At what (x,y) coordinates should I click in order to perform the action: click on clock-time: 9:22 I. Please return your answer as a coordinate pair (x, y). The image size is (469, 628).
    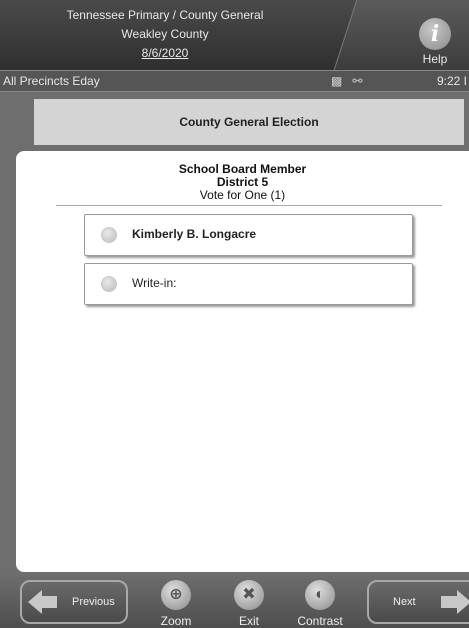
    Looking at the image, I should click on (451, 81).